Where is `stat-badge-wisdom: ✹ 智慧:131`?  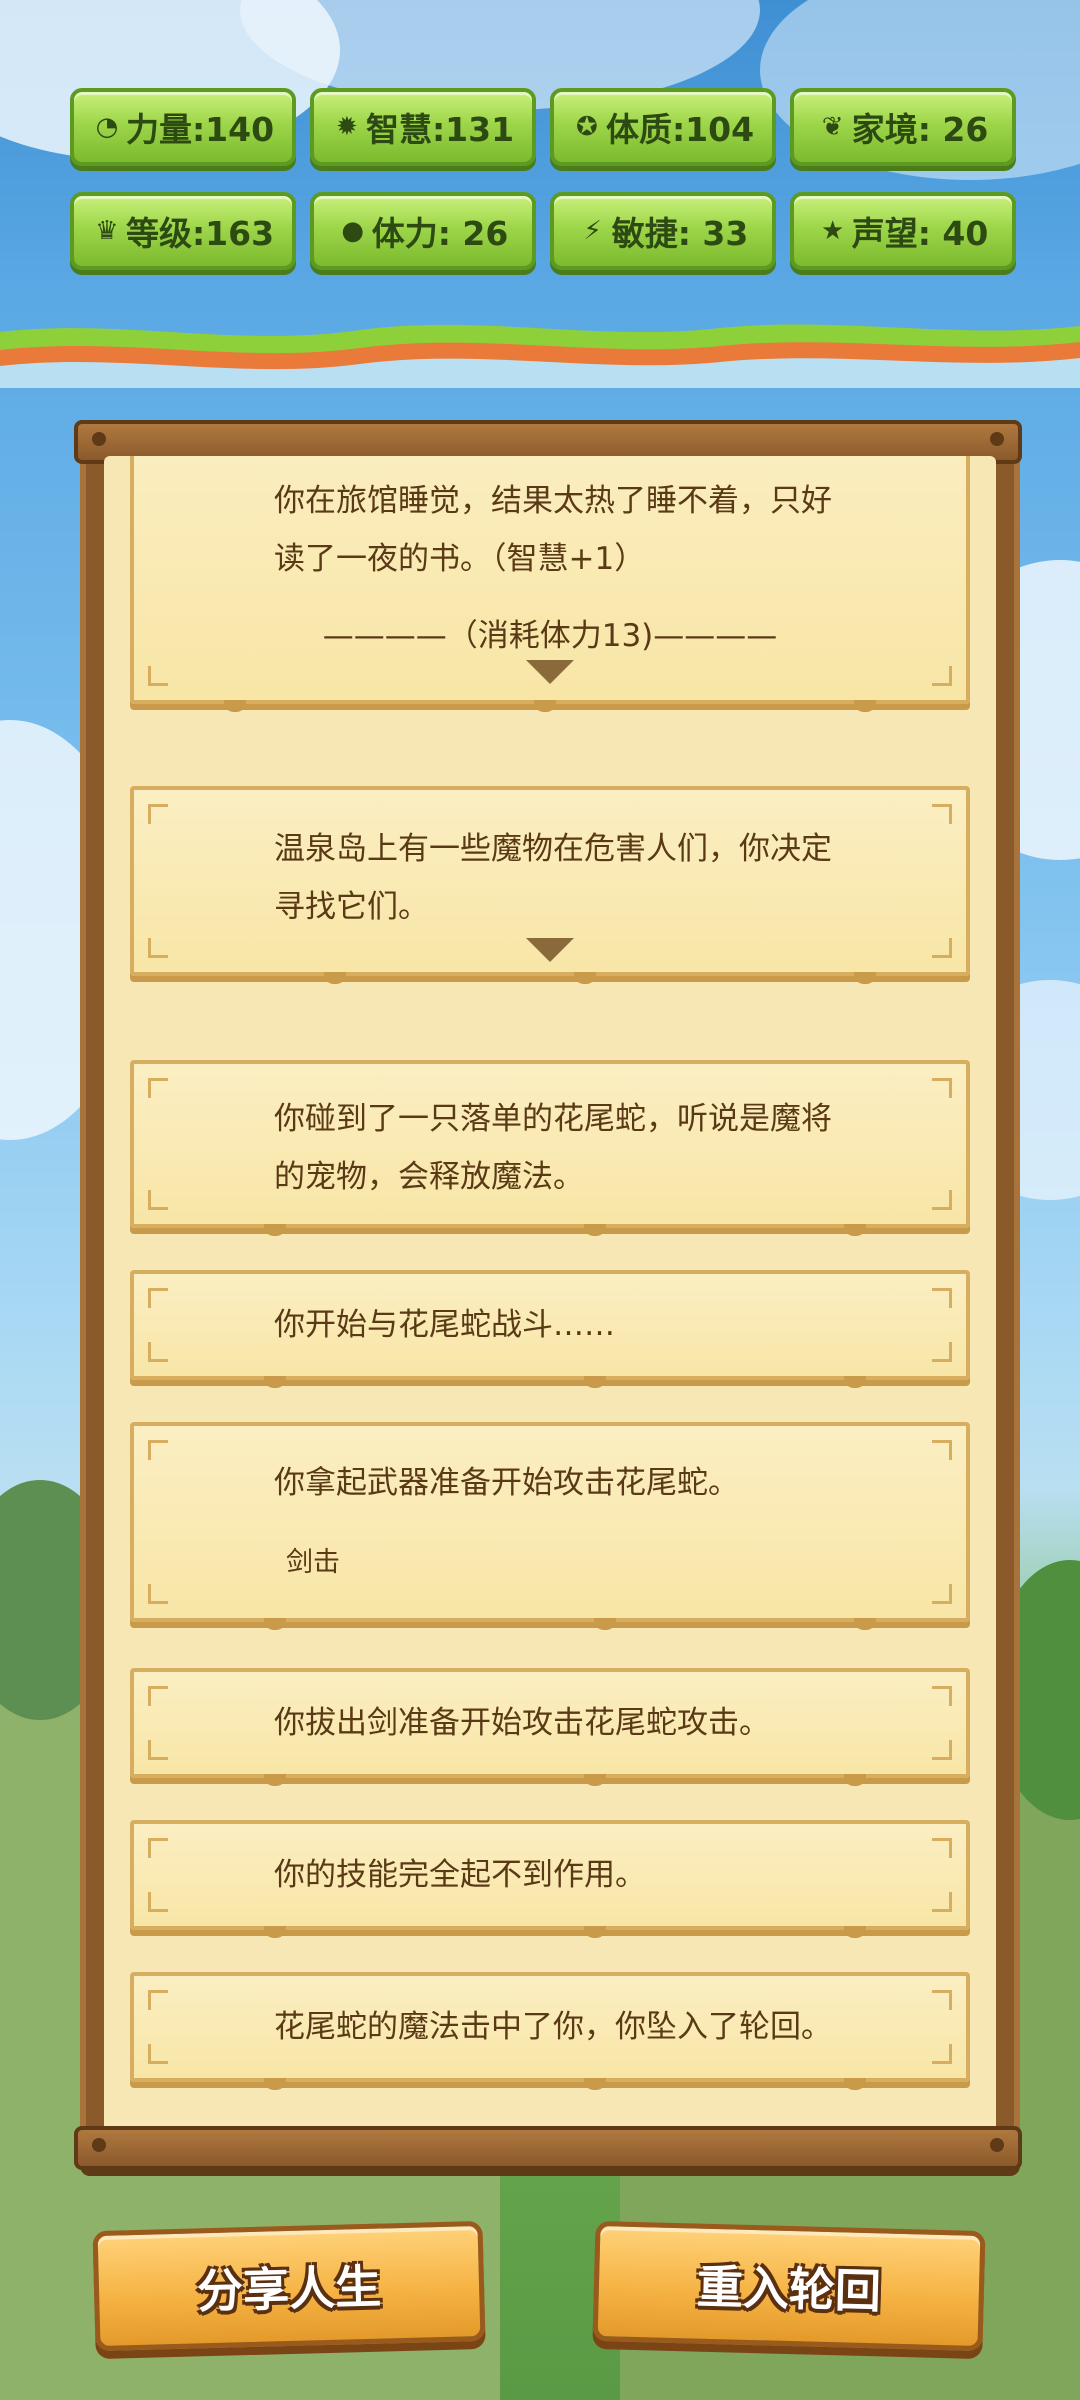
stat-badge-wisdom: ✹ 智慧:131 is located at coordinates (423, 127).